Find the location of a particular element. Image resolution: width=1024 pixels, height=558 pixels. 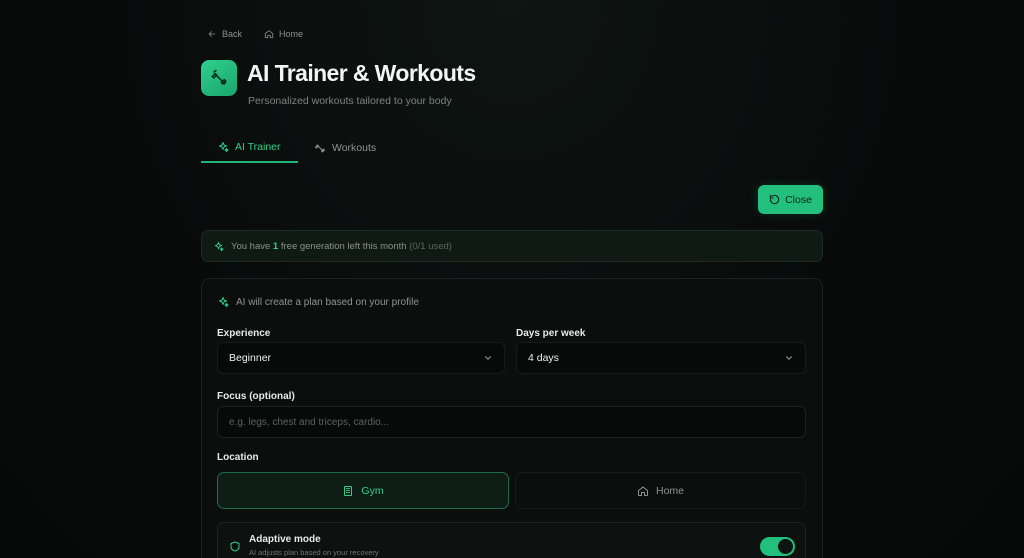

adaptive-mode-toggle is located at coordinates (777, 546).